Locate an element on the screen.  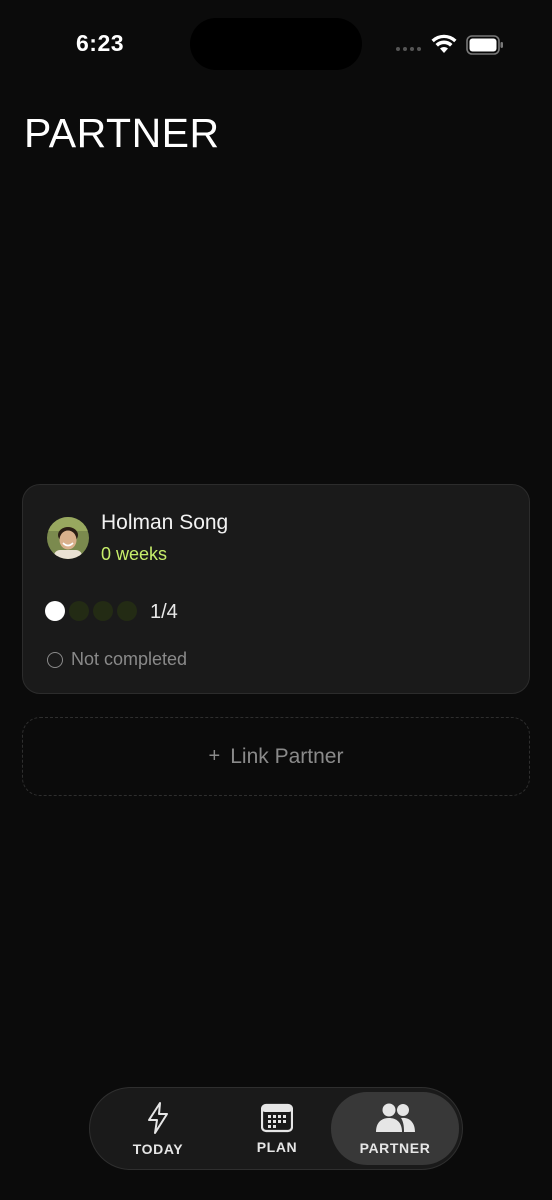
completion-status-text: Not completed is located at coordinates (129, 659).